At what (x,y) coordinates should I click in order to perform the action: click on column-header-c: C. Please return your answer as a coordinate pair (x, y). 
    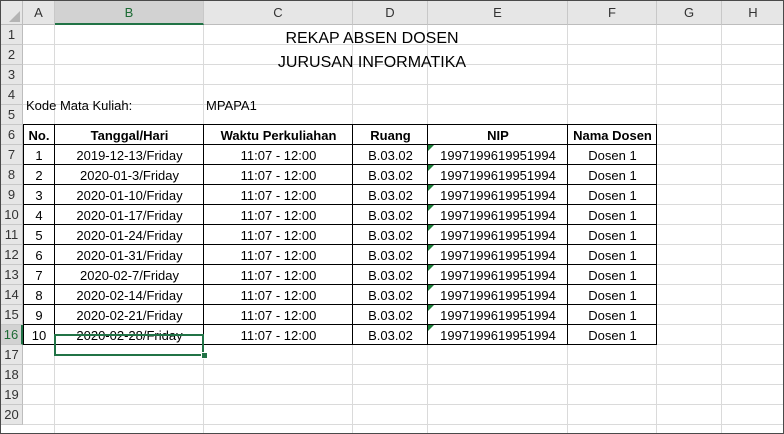
    Looking at the image, I should click on (278, 13).